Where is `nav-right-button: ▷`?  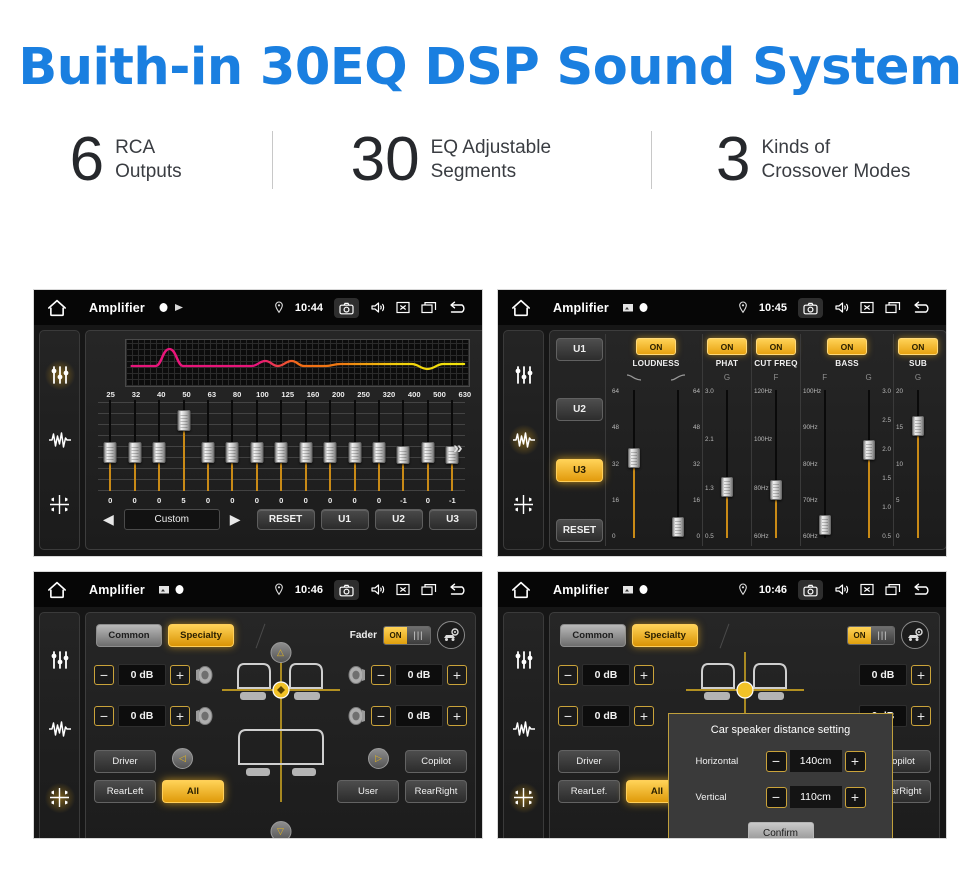 nav-right-button: ▷ is located at coordinates (378, 758).